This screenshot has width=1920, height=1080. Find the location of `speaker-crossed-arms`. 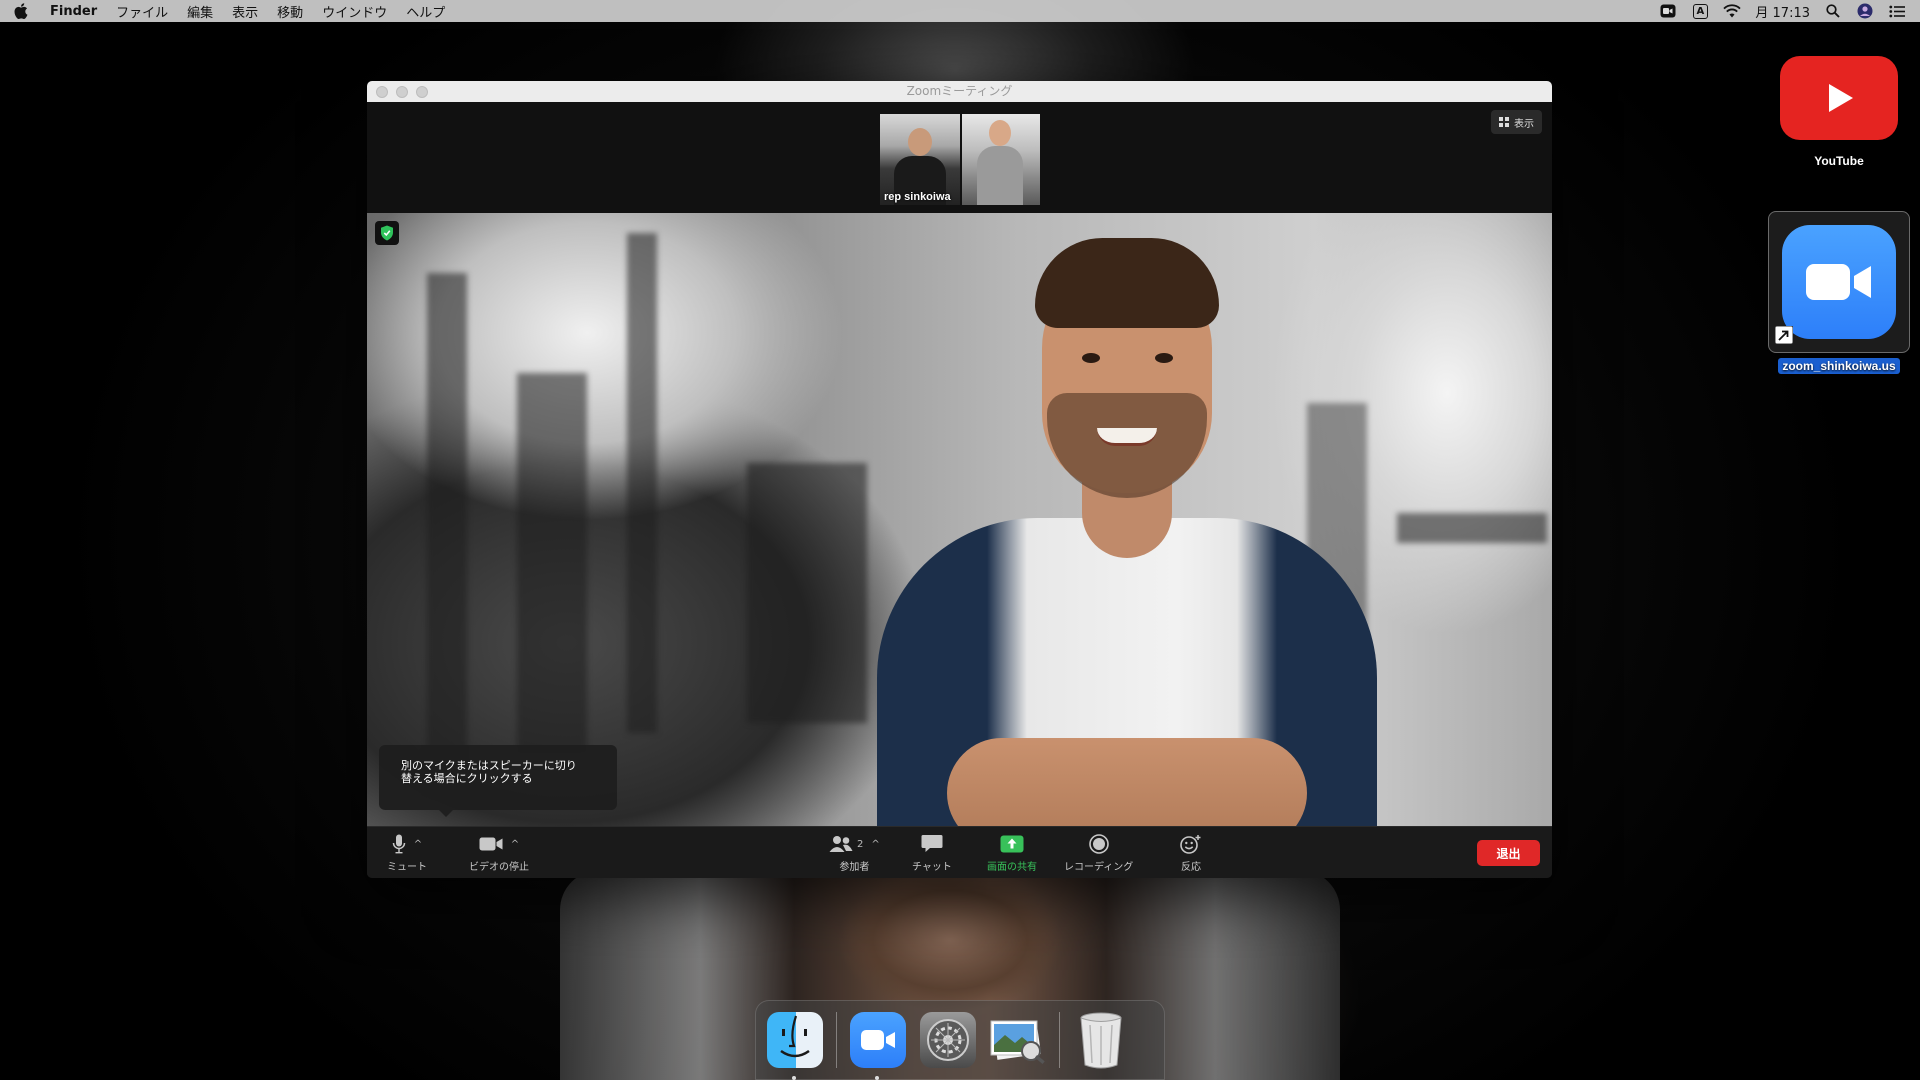

speaker-crossed-arms is located at coordinates (1127, 782).